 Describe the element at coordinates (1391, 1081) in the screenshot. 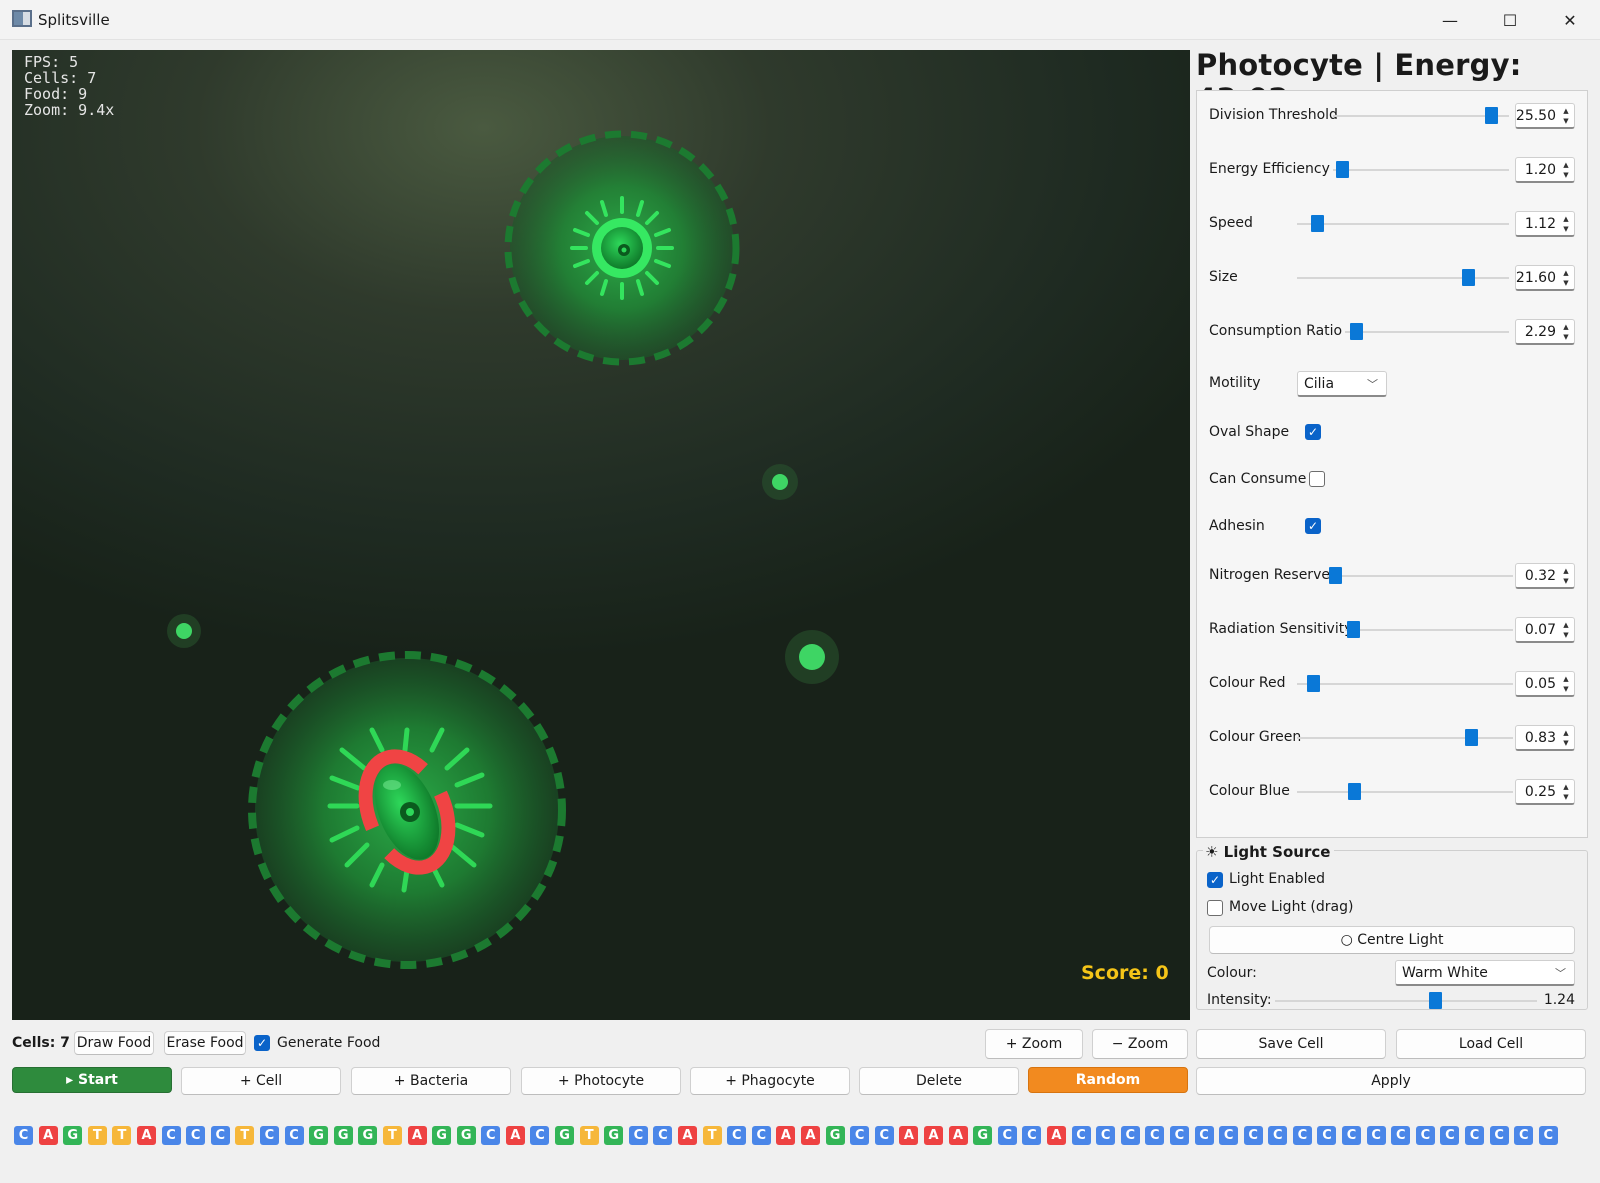

I see `apply-button: Apply` at that location.